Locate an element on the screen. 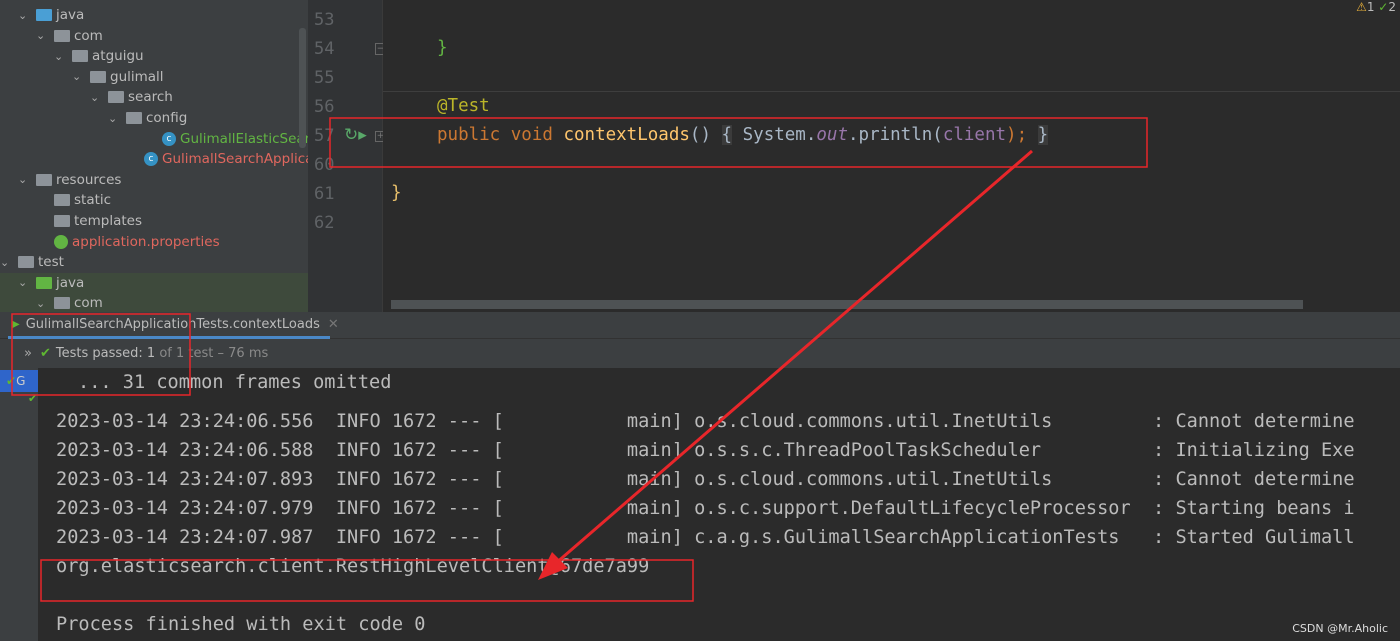 The height and width of the screenshot is (641, 1400). line-number: 56 is located at coordinates (324, 107).